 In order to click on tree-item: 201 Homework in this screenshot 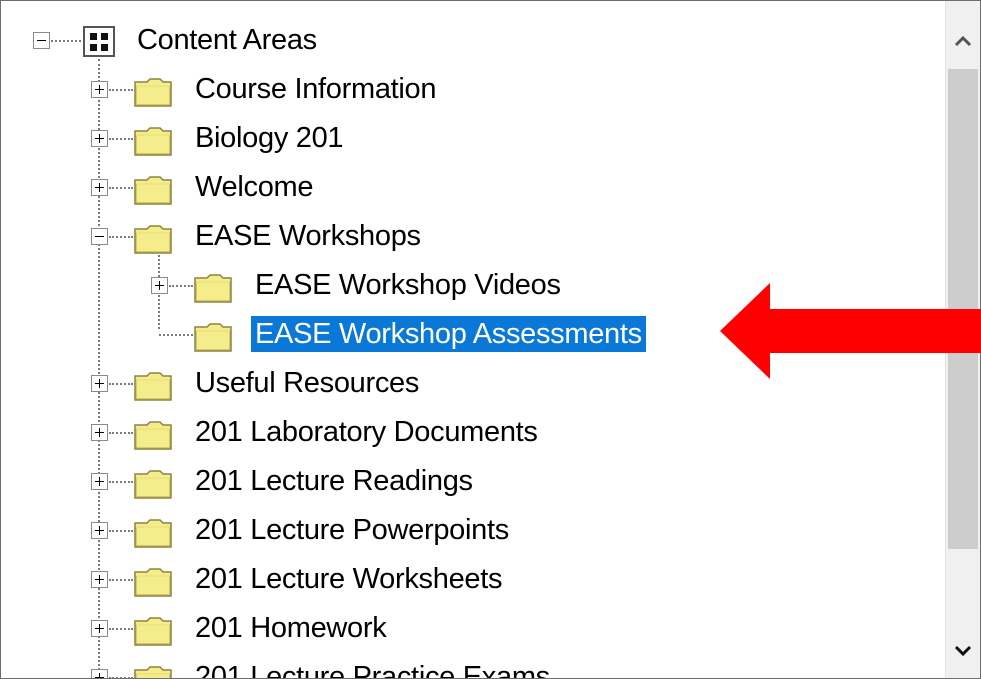, I will do `click(473, 629)`.